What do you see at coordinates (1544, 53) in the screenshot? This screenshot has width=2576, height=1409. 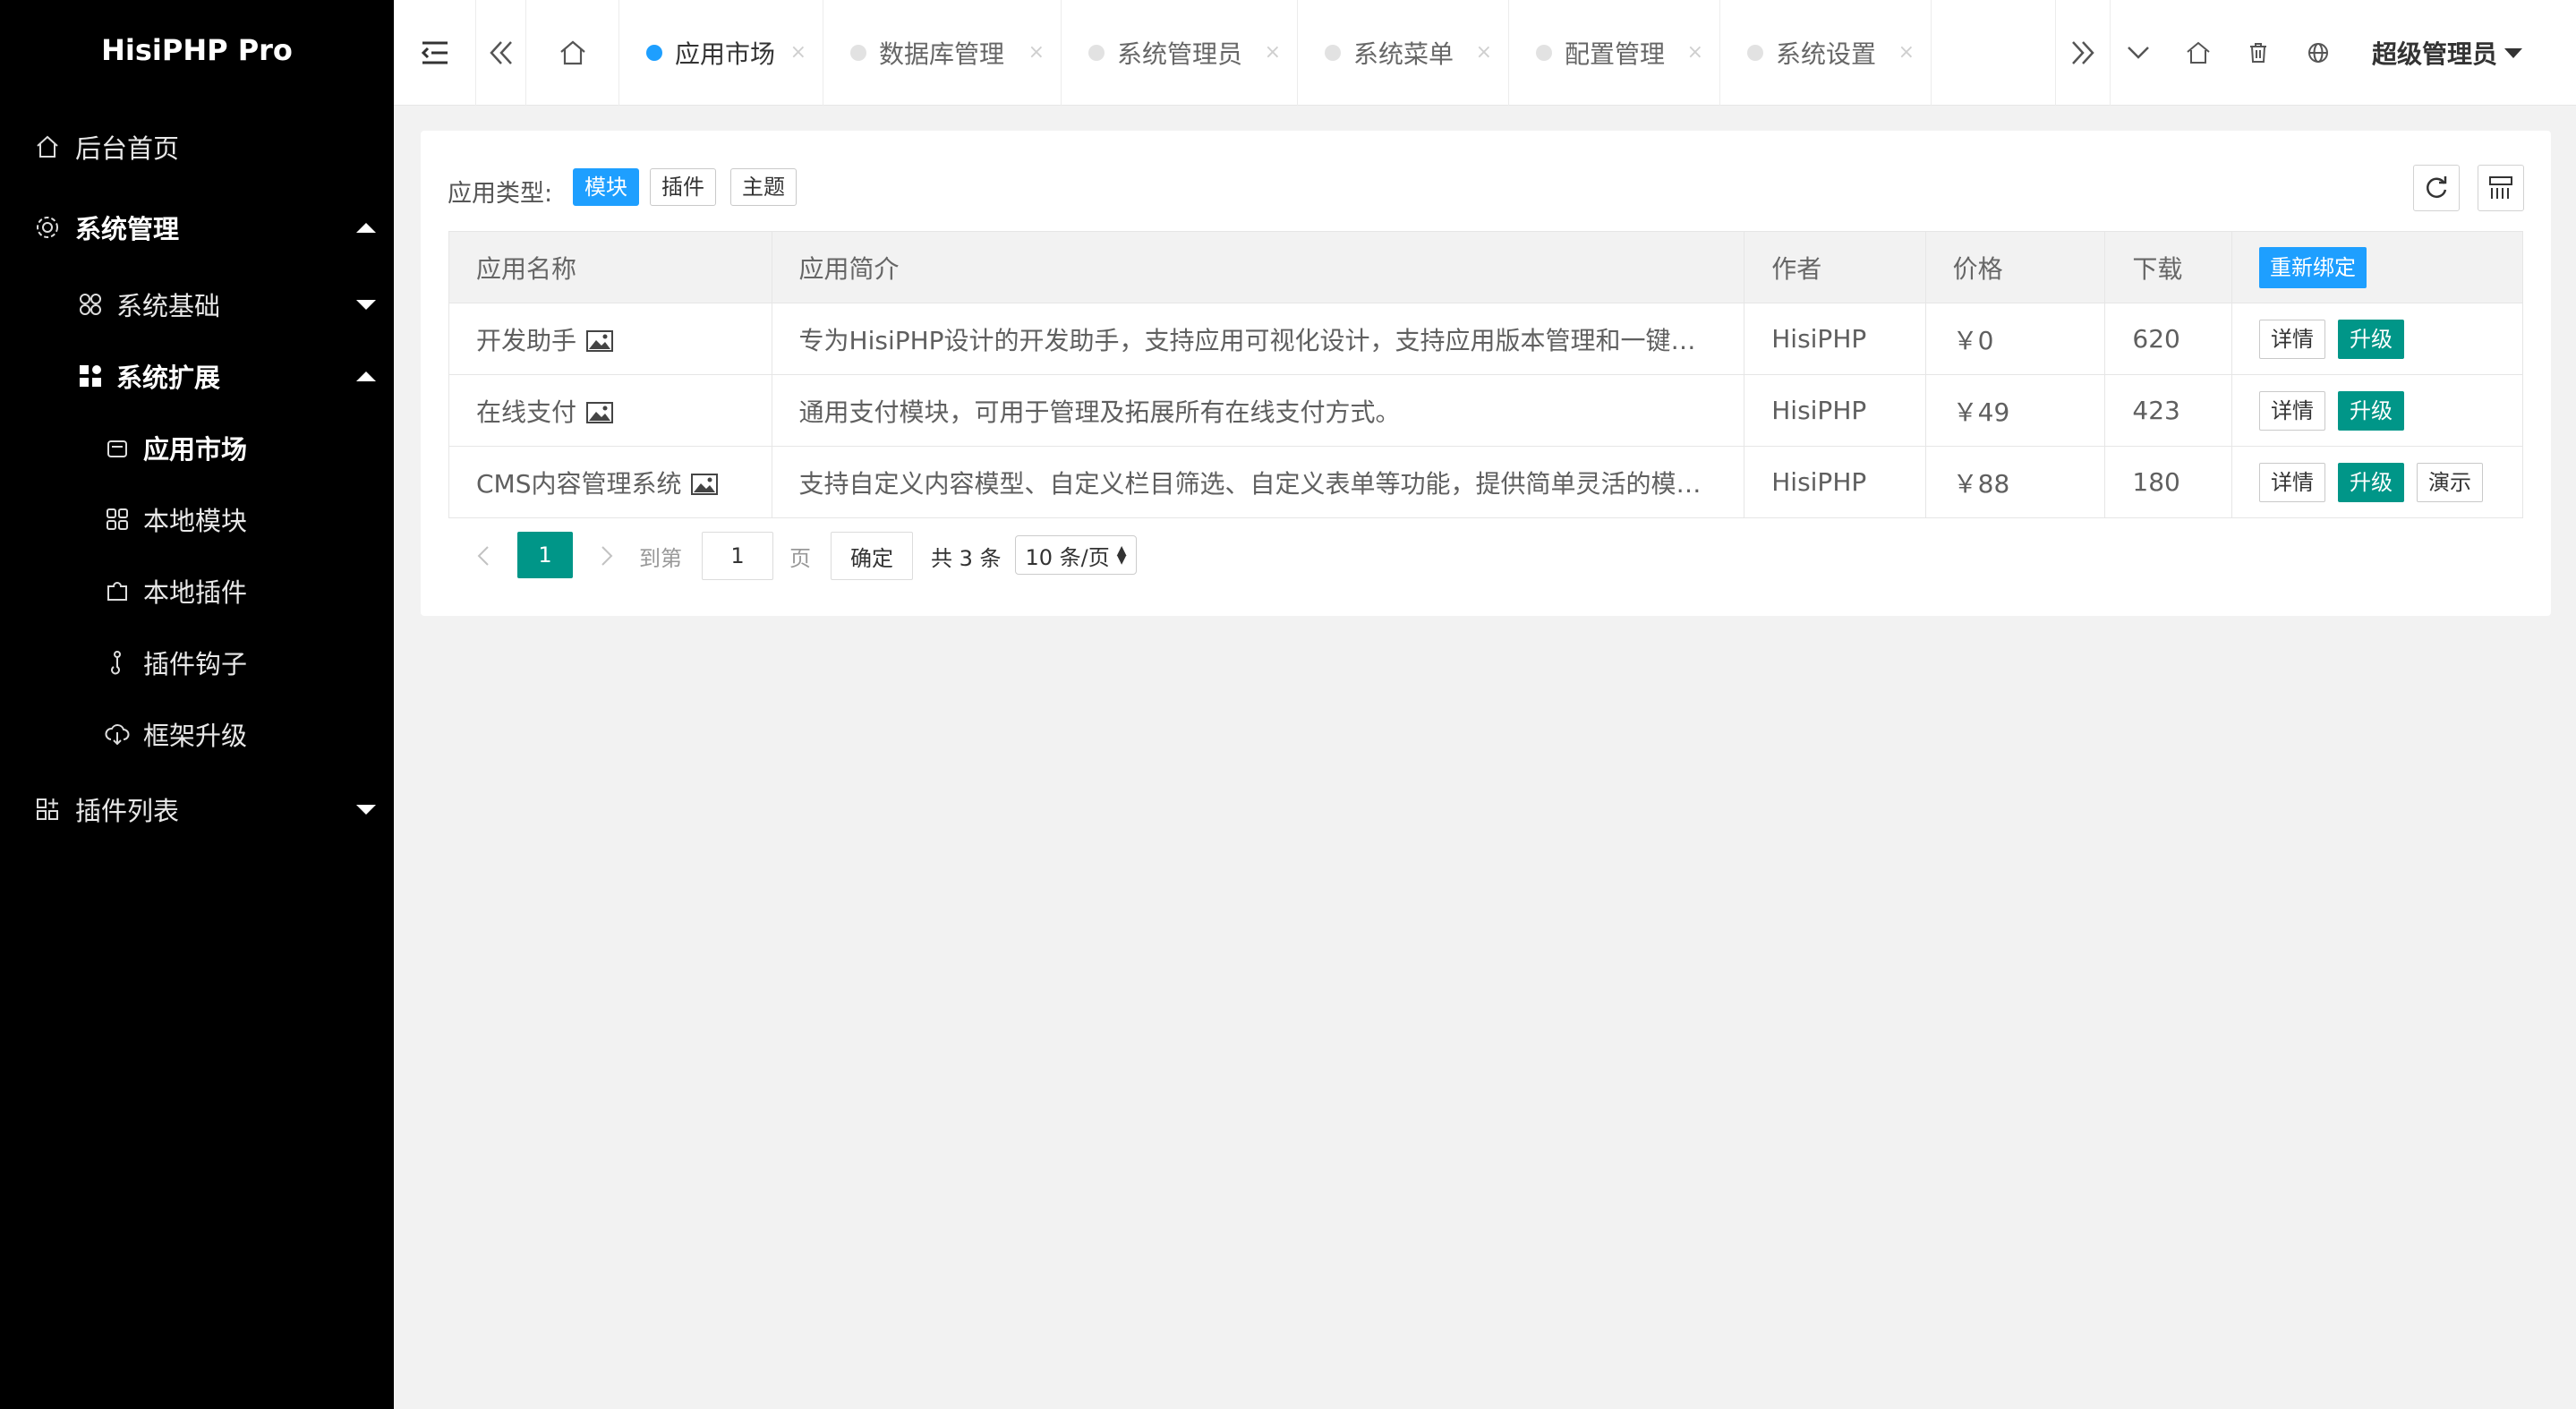 I see `inactive-dot` at bounding box center [1544, 53].